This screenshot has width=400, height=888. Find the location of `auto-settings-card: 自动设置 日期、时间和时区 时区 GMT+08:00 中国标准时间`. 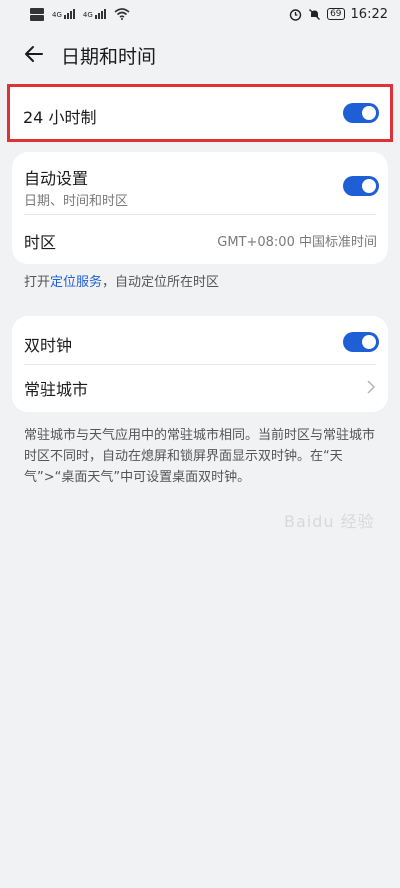

auto-settings-card: 自动设置 日期、时间和时区 时区 GMT+08:00 中国标准时间 is located at coordinates (200, 208).